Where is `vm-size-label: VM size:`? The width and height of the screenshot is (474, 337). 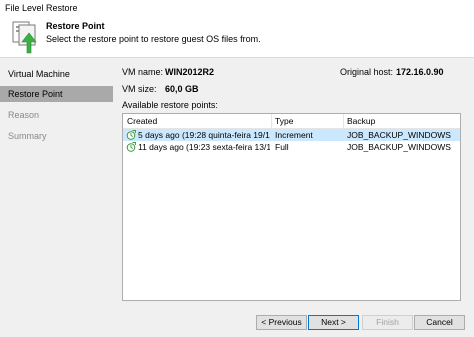
vm-size-label: VM size: is located at coordinates (139, 89).